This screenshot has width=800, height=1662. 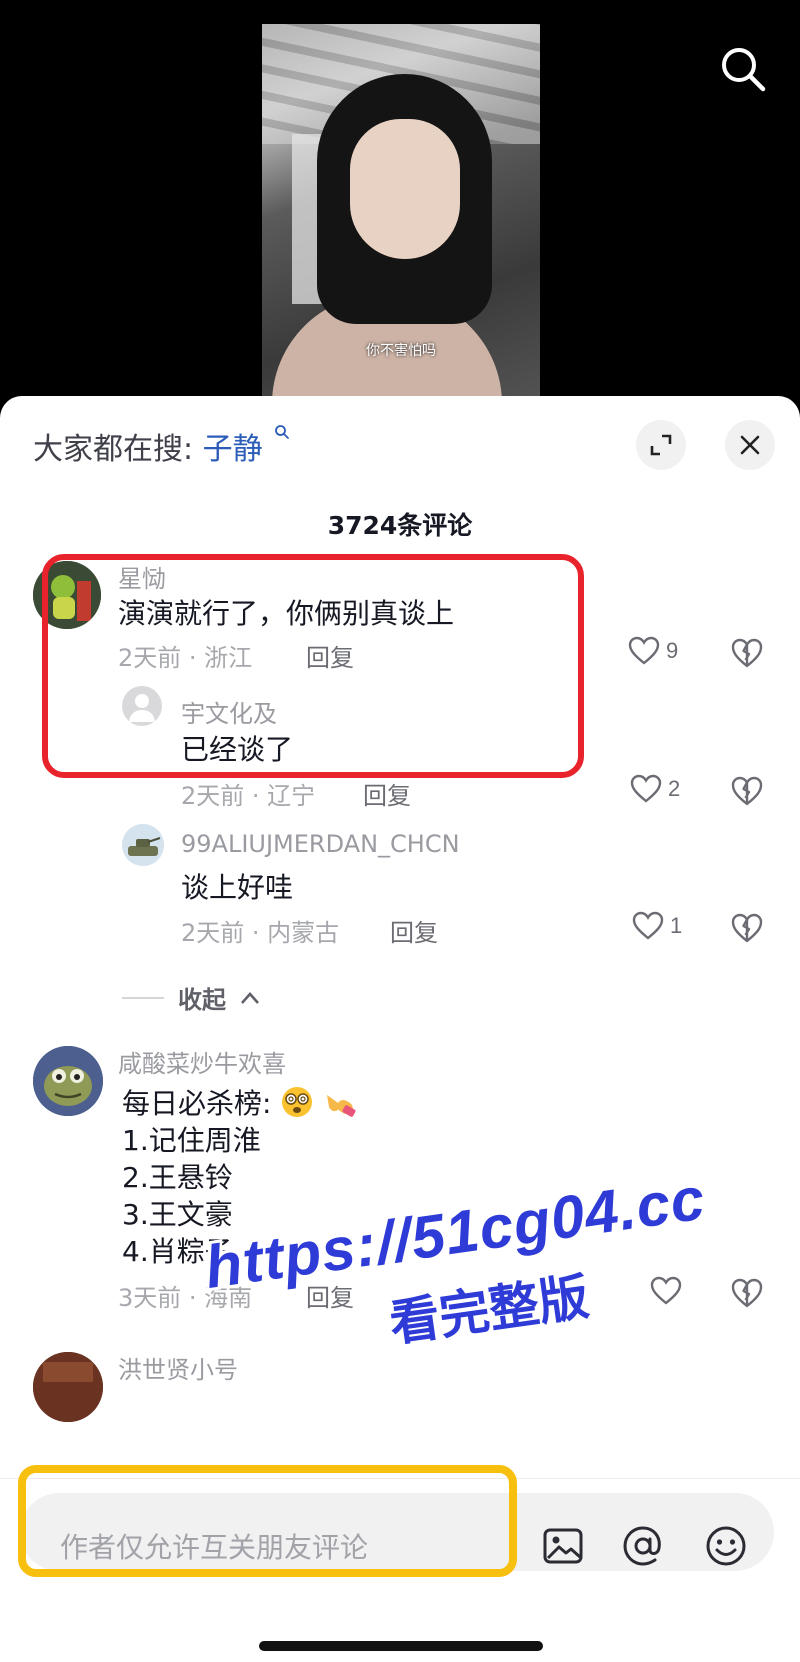 I want to click on reply-meta: 2天前 · 内蒙古, so click(x=260, y=933).